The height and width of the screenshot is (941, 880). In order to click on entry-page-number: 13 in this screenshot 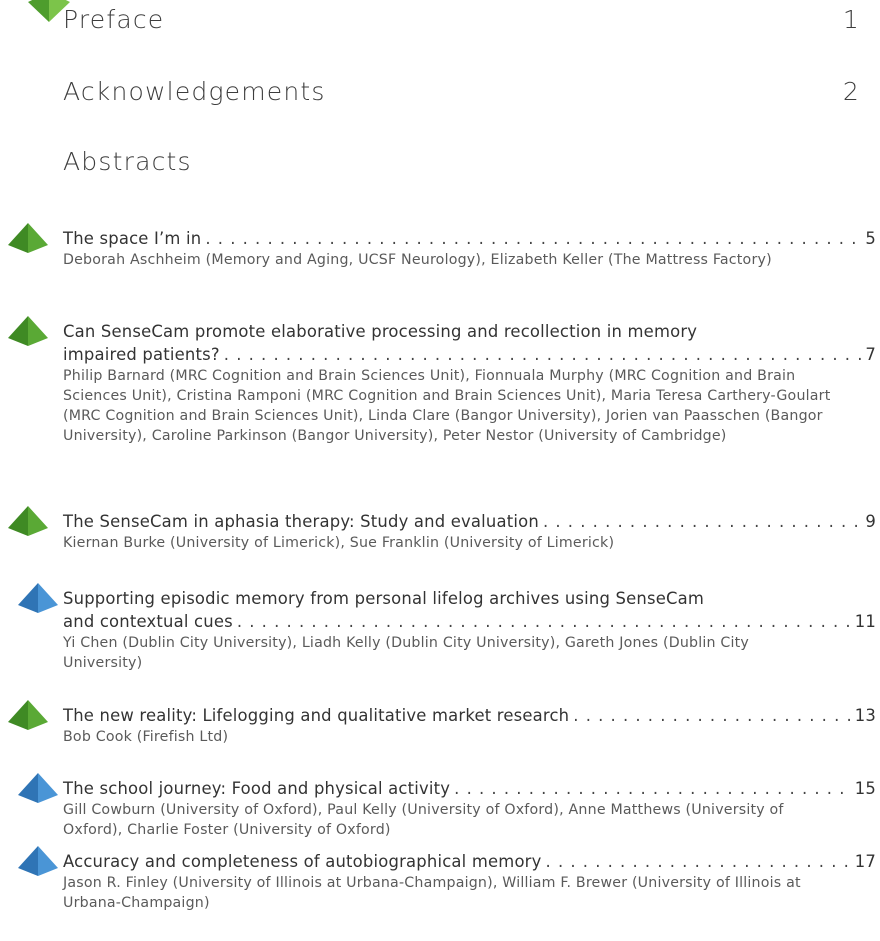, I will do `click(865, 715)`.